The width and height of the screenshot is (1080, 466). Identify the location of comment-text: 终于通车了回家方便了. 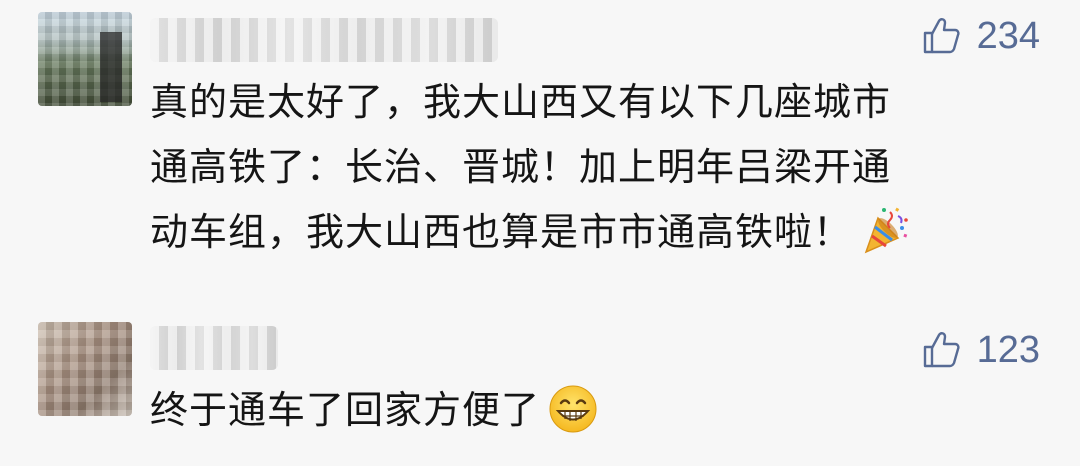
(590, 410).